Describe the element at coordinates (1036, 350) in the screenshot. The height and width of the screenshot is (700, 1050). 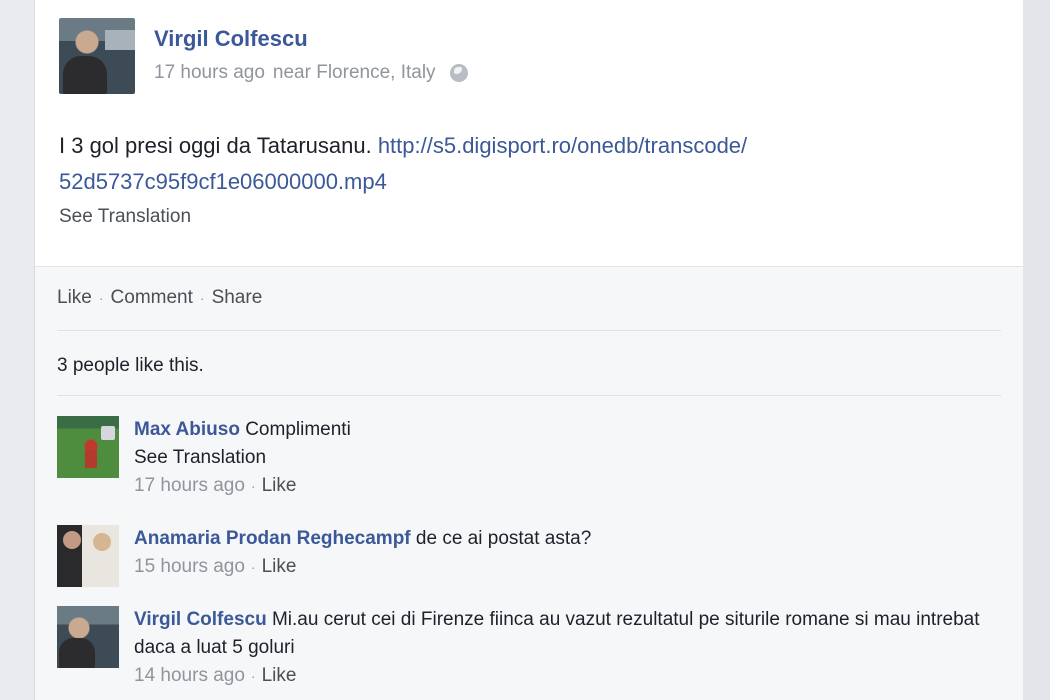
I see `right-background` at that location.